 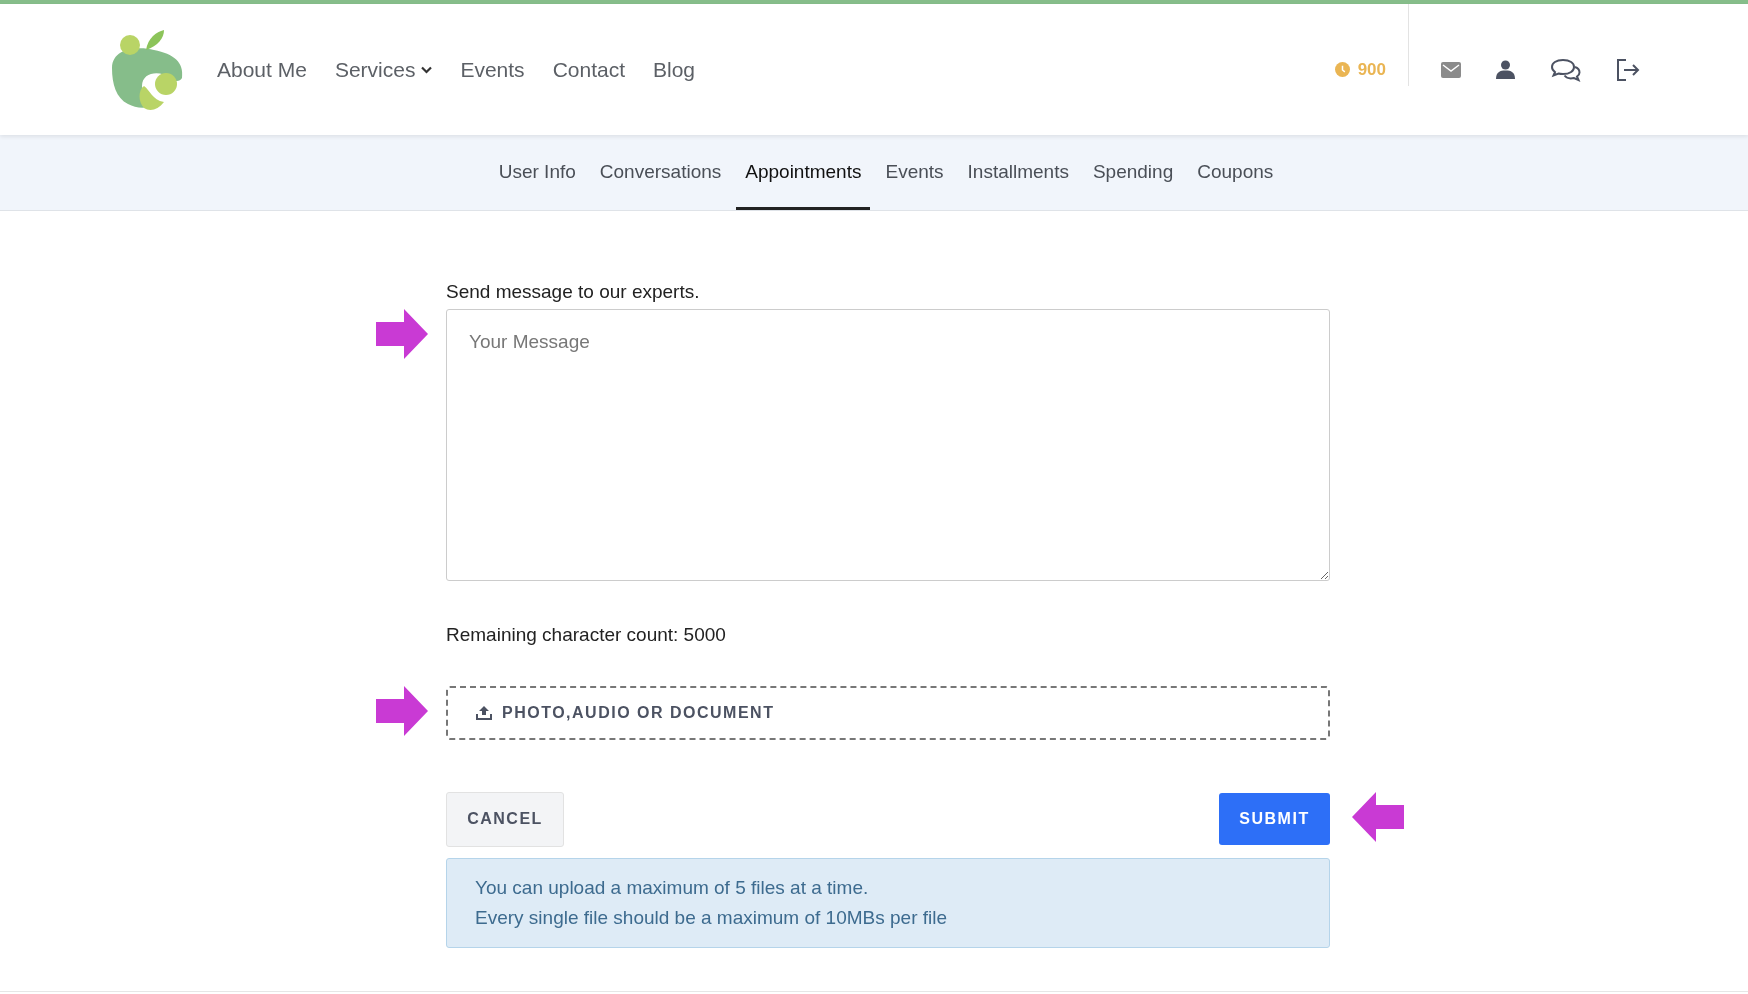 What do you see at coordinates (803, 172) in the screenshot?
I see `tab: Appointments` at bounding box center [803, 172].